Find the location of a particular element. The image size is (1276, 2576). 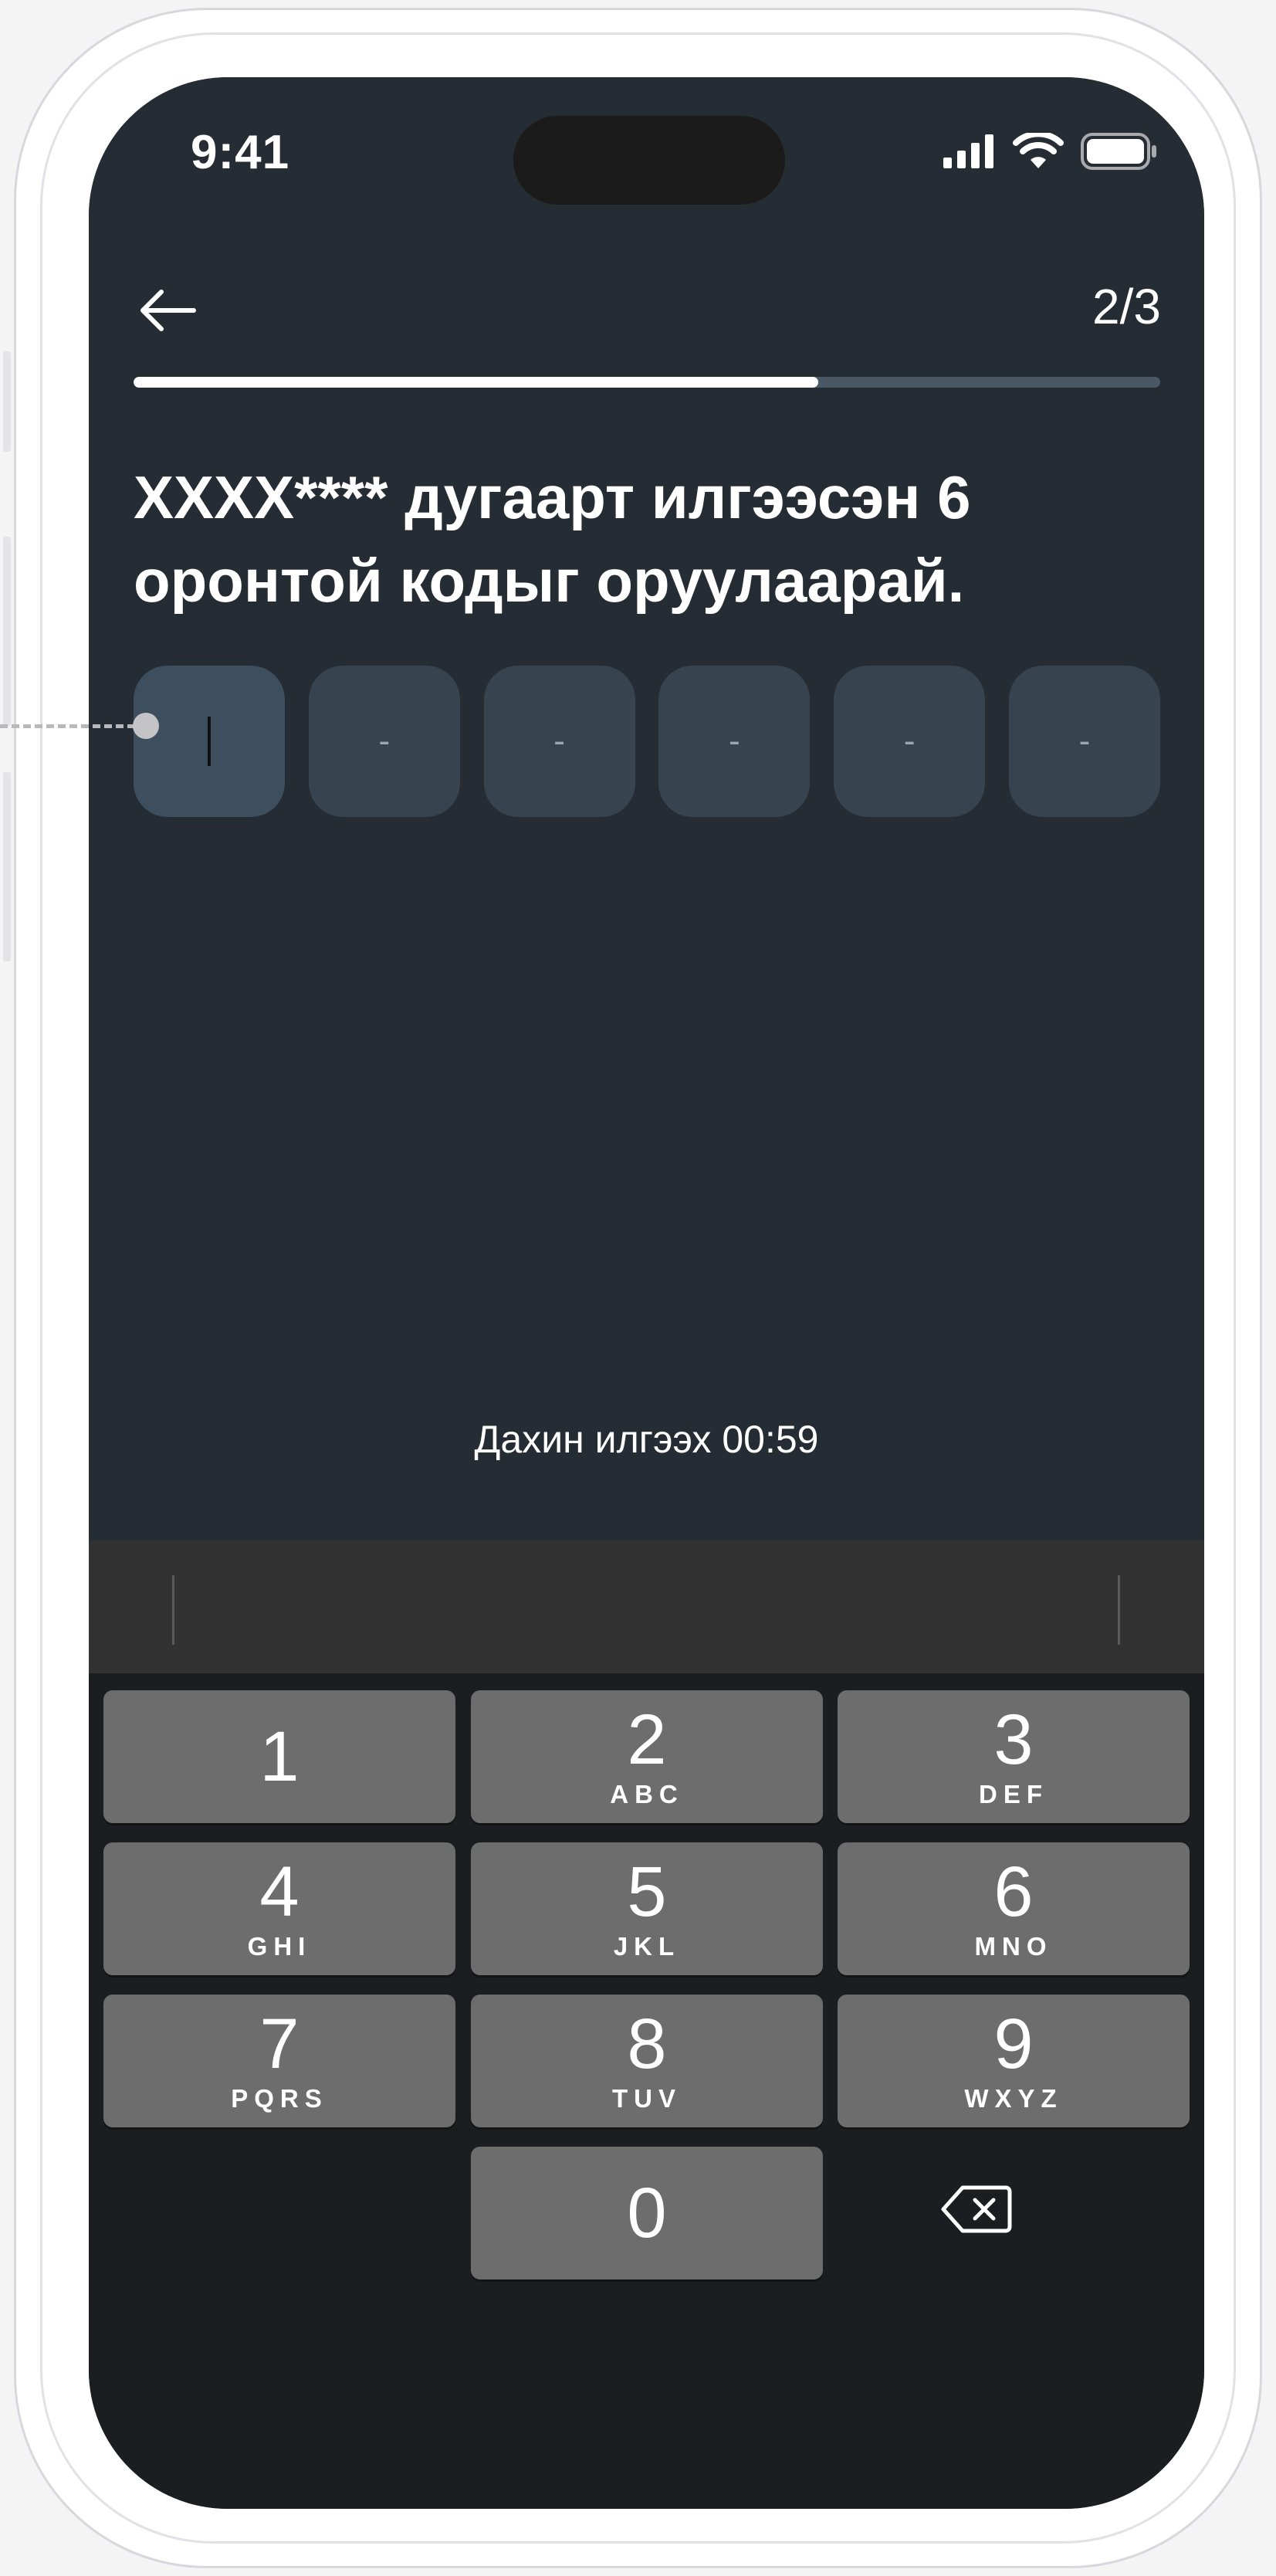

key-8: 8 TUV is located at coordinates (647, 2061).